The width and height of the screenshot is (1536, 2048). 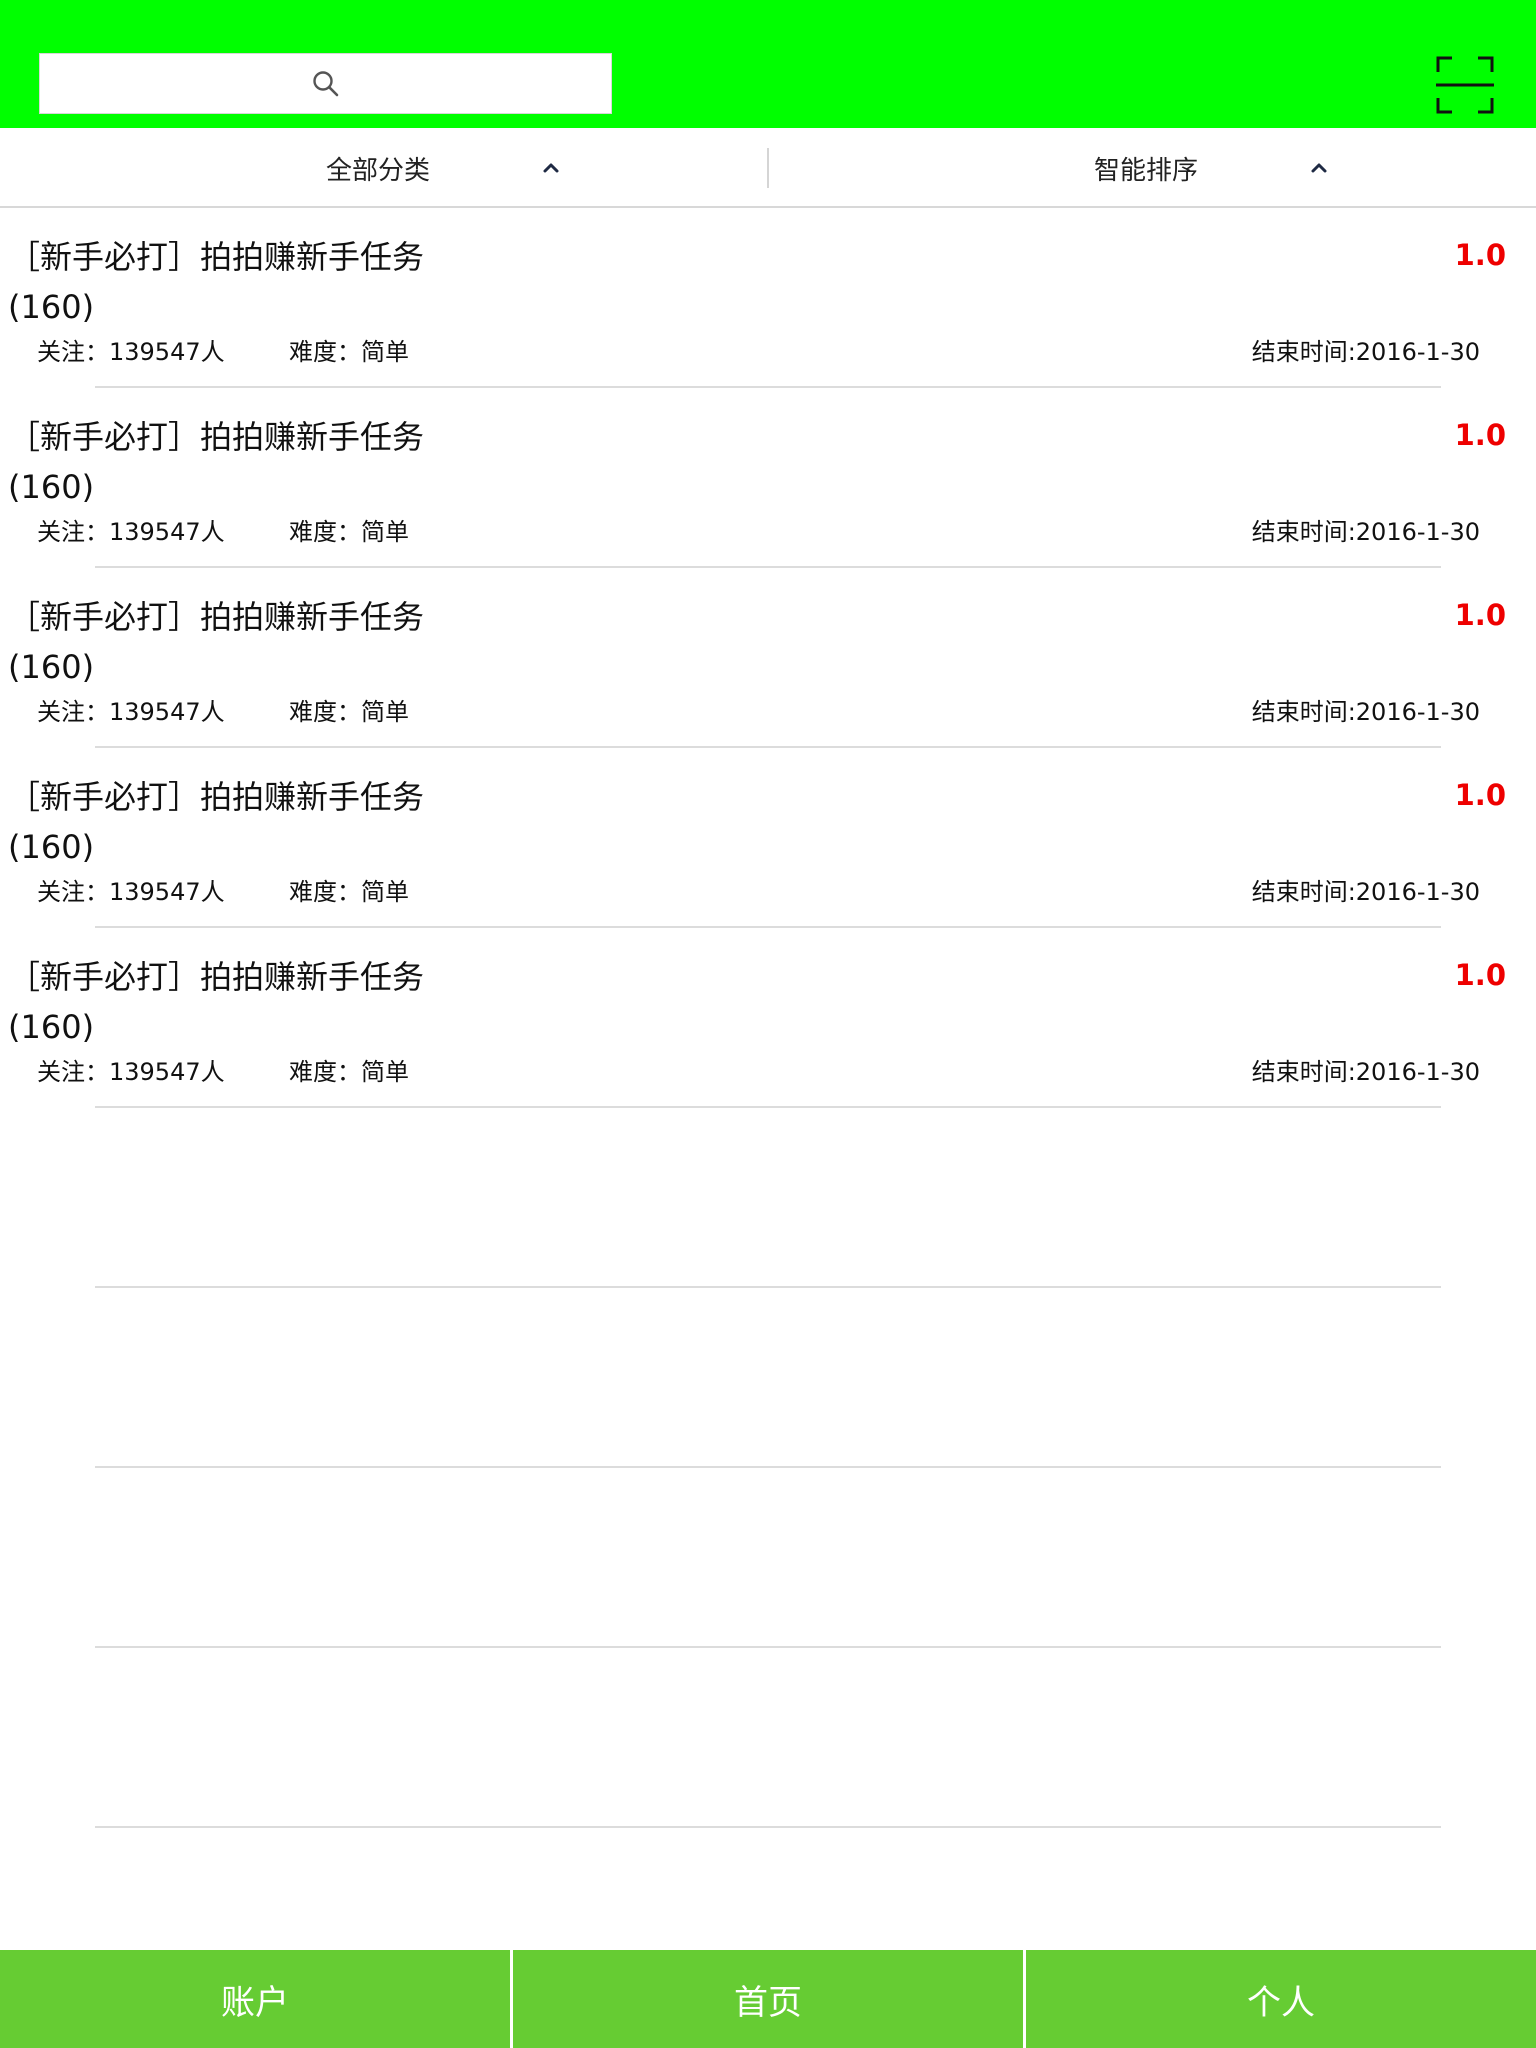 I want to click on tab-profile-label: 个人, so click(x=1281, y=2002).